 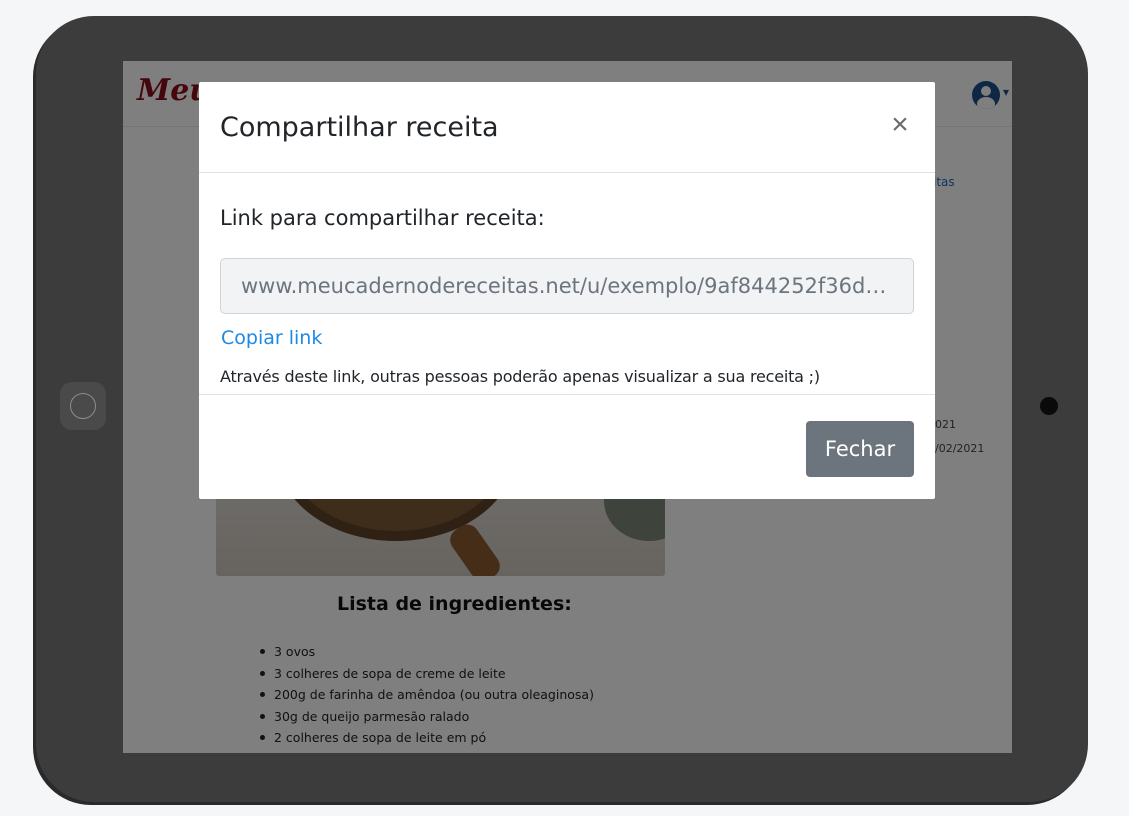 What do you see at coordinates (567, 127) in the screenshot?
I see `modal-header: Compartilhar receita ×` at bounding box center [567, 127].